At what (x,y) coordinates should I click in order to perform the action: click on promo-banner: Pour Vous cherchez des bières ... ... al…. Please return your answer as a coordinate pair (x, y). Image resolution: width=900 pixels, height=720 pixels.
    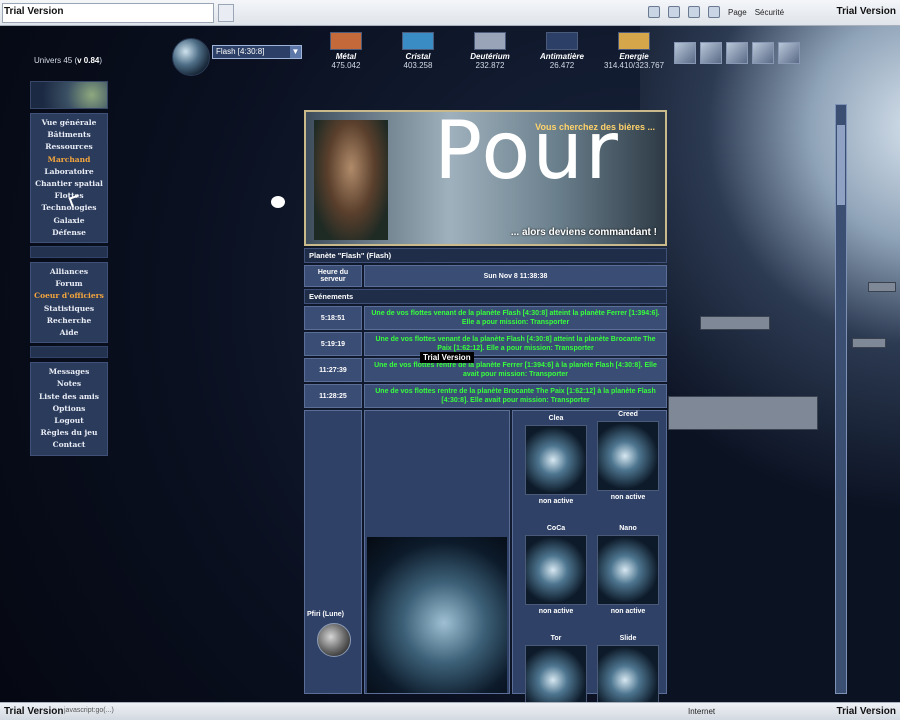
    Looking at the image, I should click on (485, 178).